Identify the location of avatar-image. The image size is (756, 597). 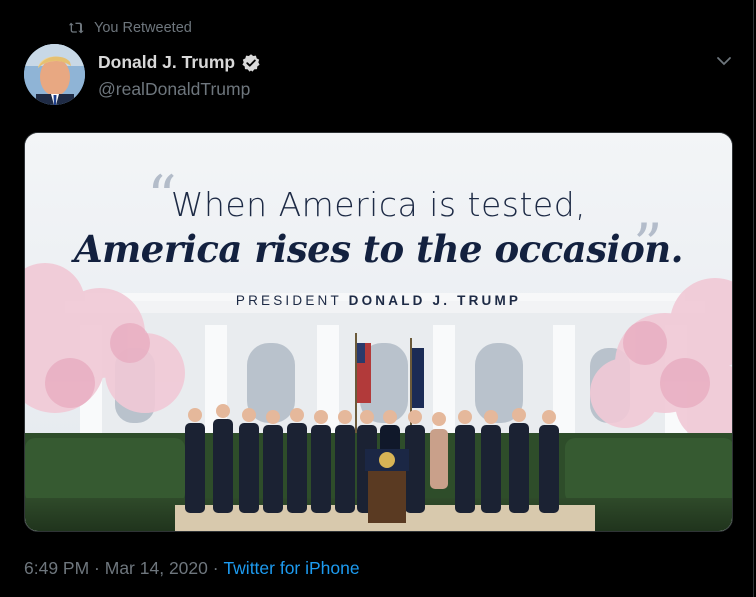
(54, 74).